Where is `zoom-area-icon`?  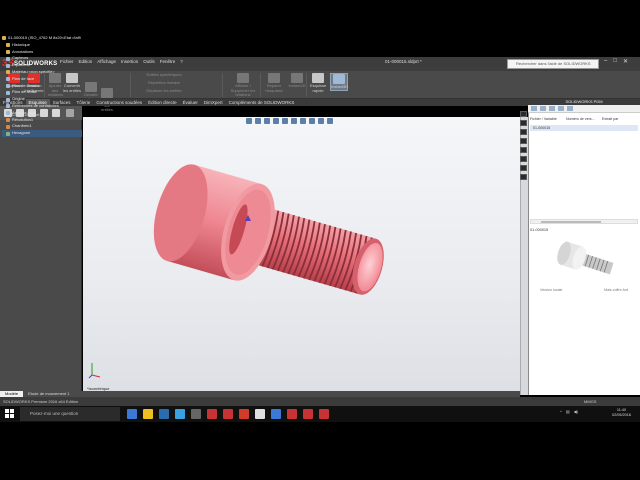 zoom-area-icon is located at coordinates (258, 121).